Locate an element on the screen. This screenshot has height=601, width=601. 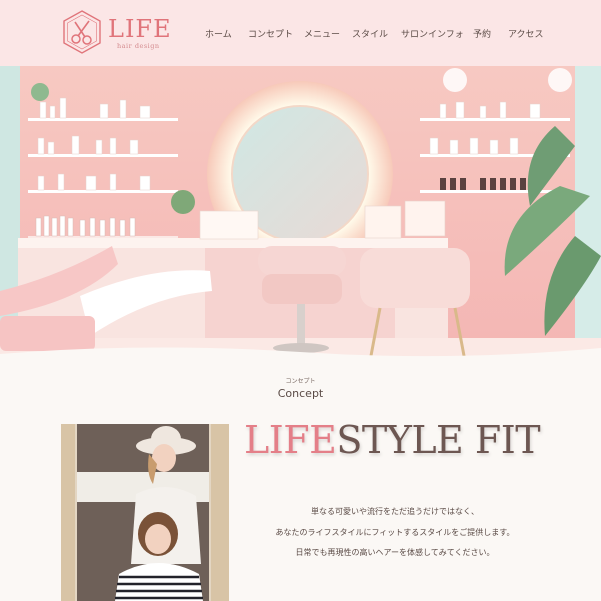
stylist-photo is located at coordinates (145, 512).